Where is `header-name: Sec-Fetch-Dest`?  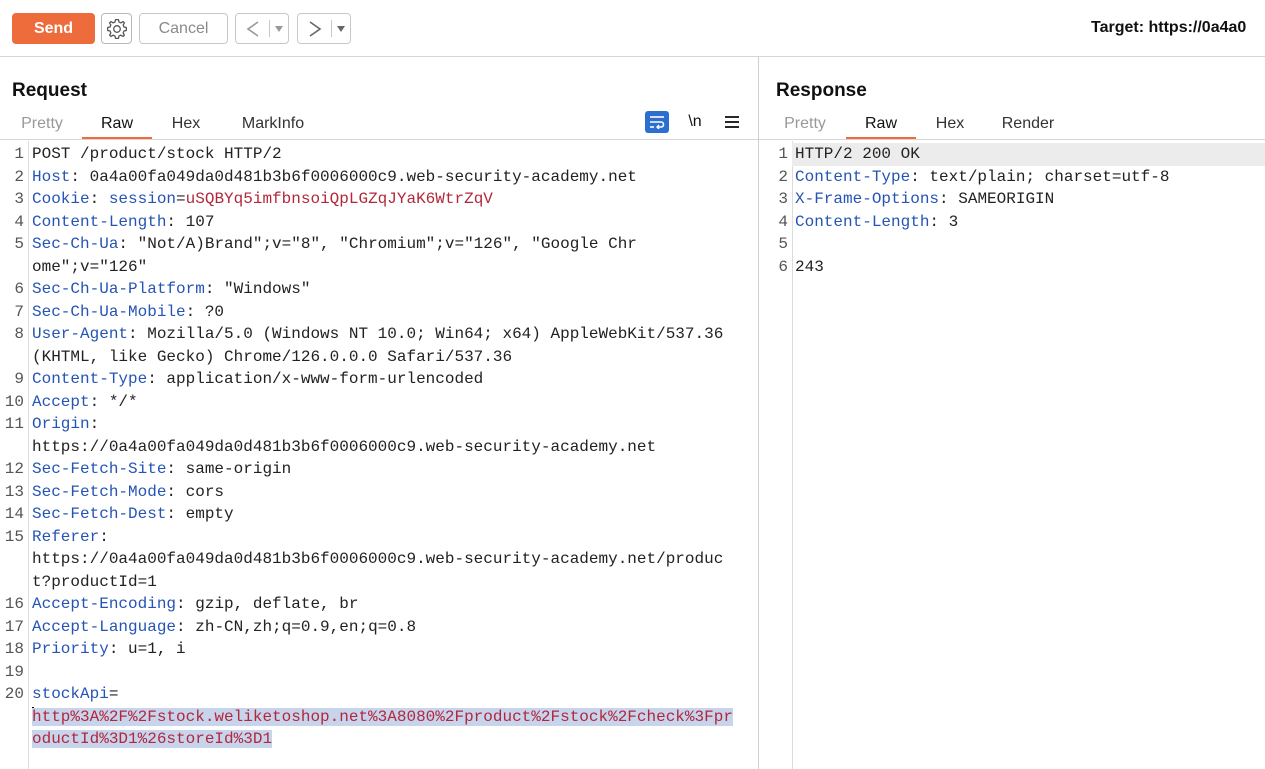 header-name: Sec-Fetch-Dest is located at coordinates (99, 514).